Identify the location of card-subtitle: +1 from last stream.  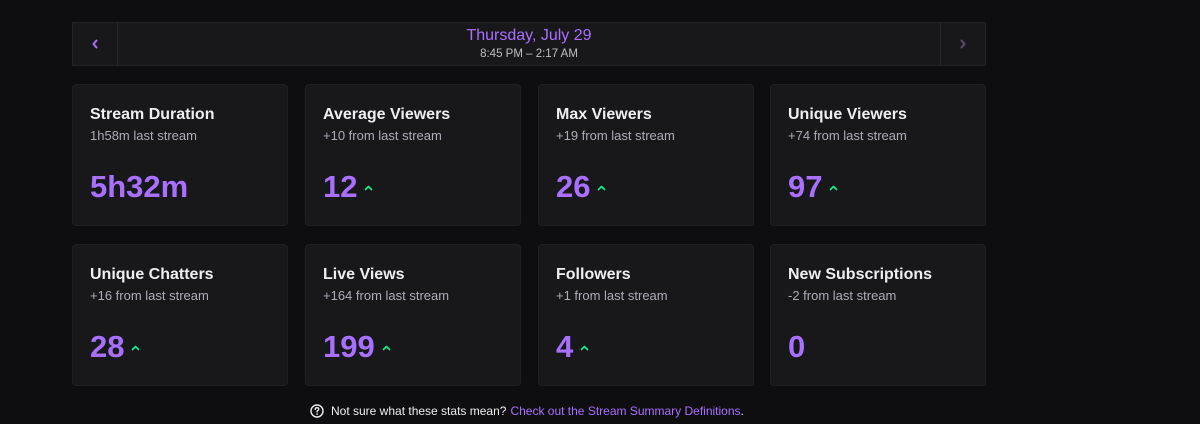
(612, 295).